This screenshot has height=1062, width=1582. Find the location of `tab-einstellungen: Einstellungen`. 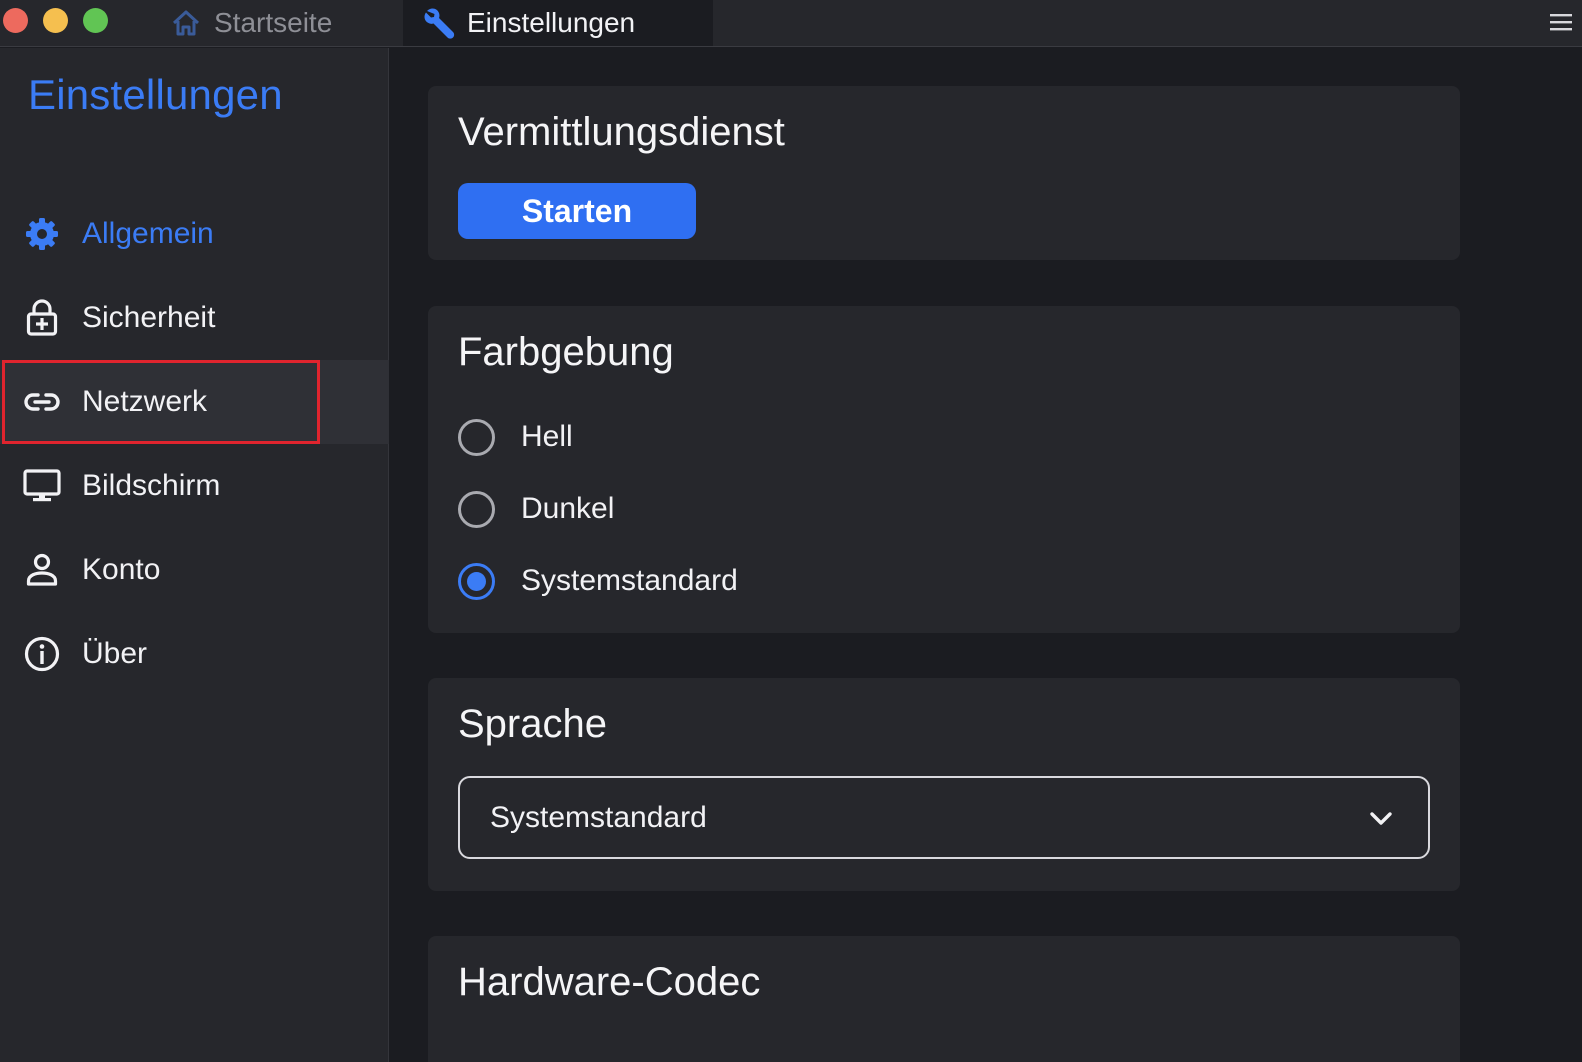

tab-einstellungen: Einstellungen is located at coordinates (558, 23).